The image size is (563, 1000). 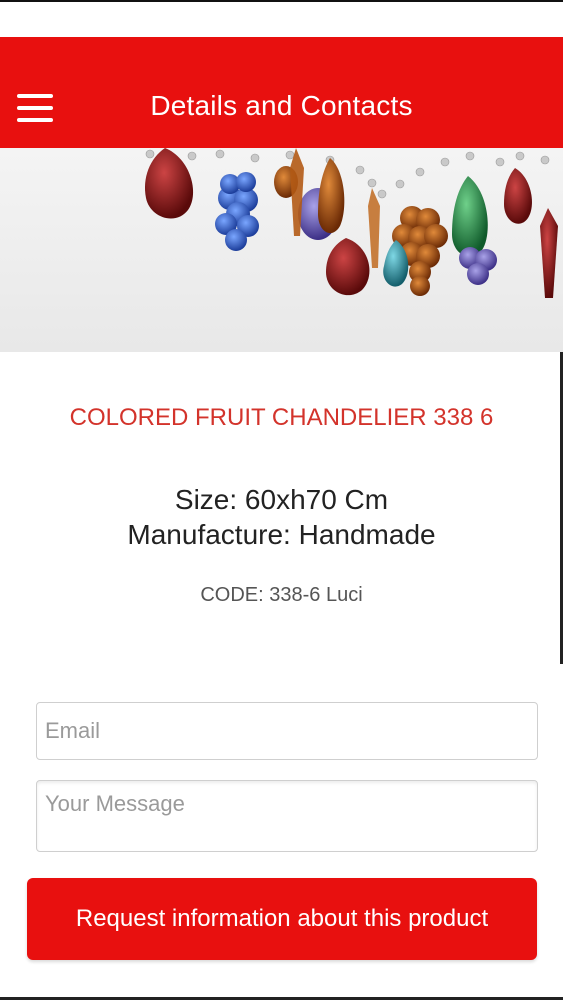 What do you see at coordinates (287, 731) in the screenshot?
I see `email-field` at bounding box center [287, 731].